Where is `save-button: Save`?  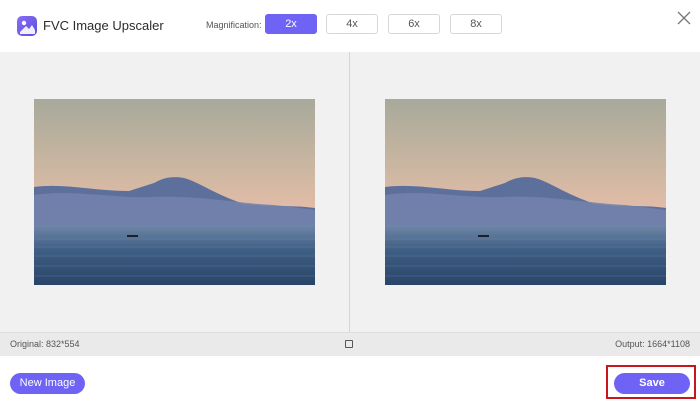
save-button: Save is located at coordinates (652, 383).